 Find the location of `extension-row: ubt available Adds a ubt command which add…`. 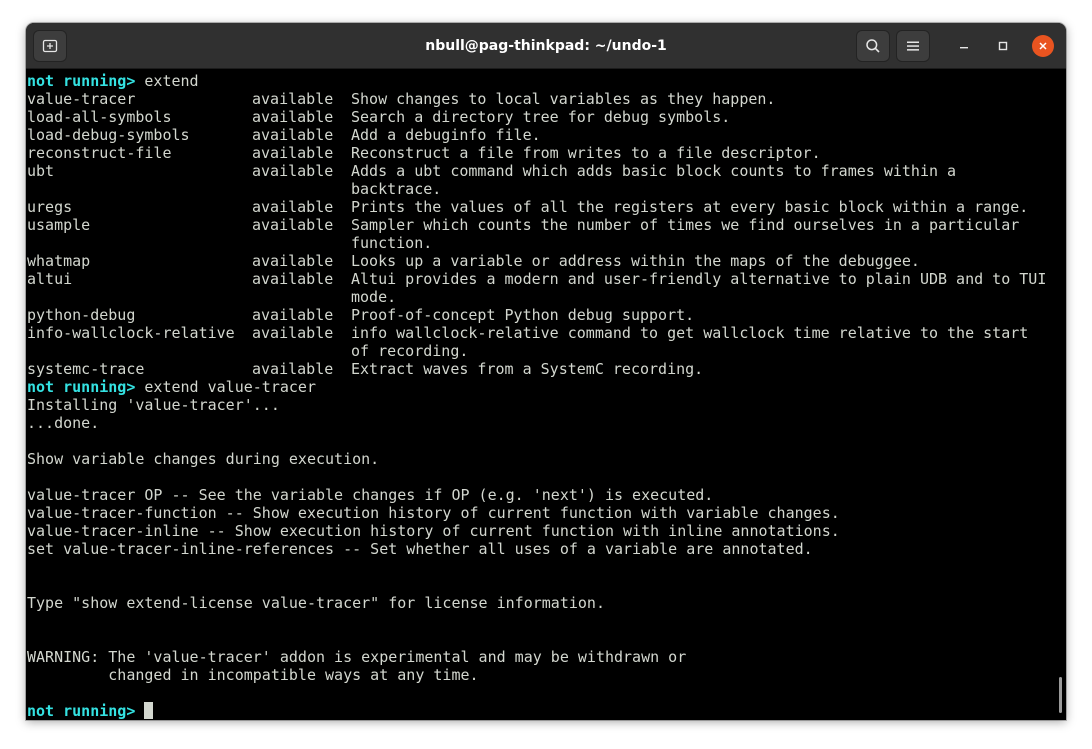

extension-row: ubt available Adds a ubt command which add… is located at coordinates (546, 171).